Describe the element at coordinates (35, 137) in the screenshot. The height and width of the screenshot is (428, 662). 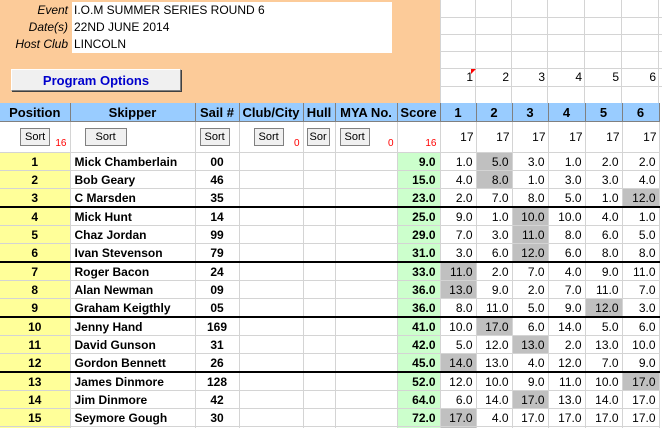
I see `sort-position-button: Sort` at that location.